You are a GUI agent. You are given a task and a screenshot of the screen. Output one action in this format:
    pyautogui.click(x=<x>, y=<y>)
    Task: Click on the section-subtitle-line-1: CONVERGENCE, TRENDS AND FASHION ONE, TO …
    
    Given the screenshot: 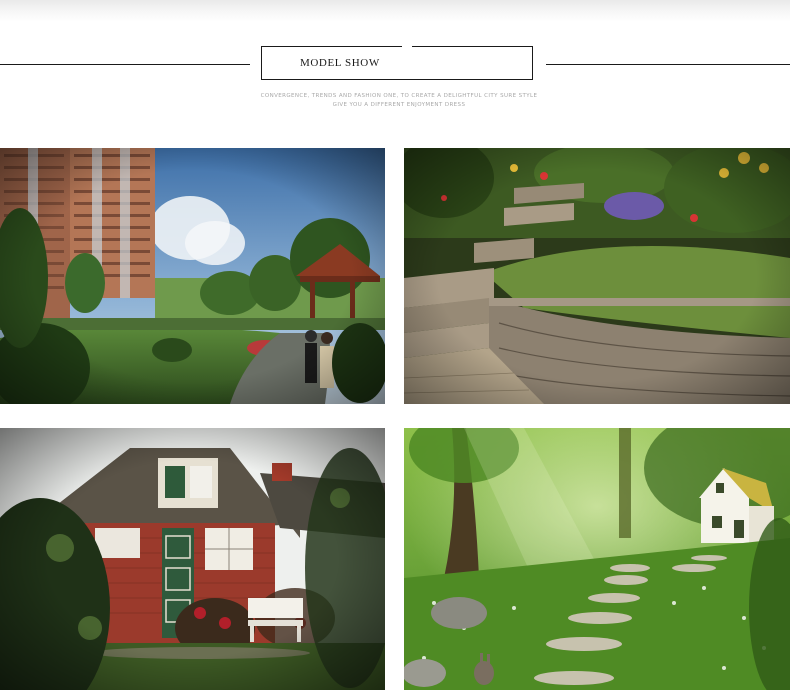 What is the action you would take?
    pyautogui.click(x=399, y=96)
    